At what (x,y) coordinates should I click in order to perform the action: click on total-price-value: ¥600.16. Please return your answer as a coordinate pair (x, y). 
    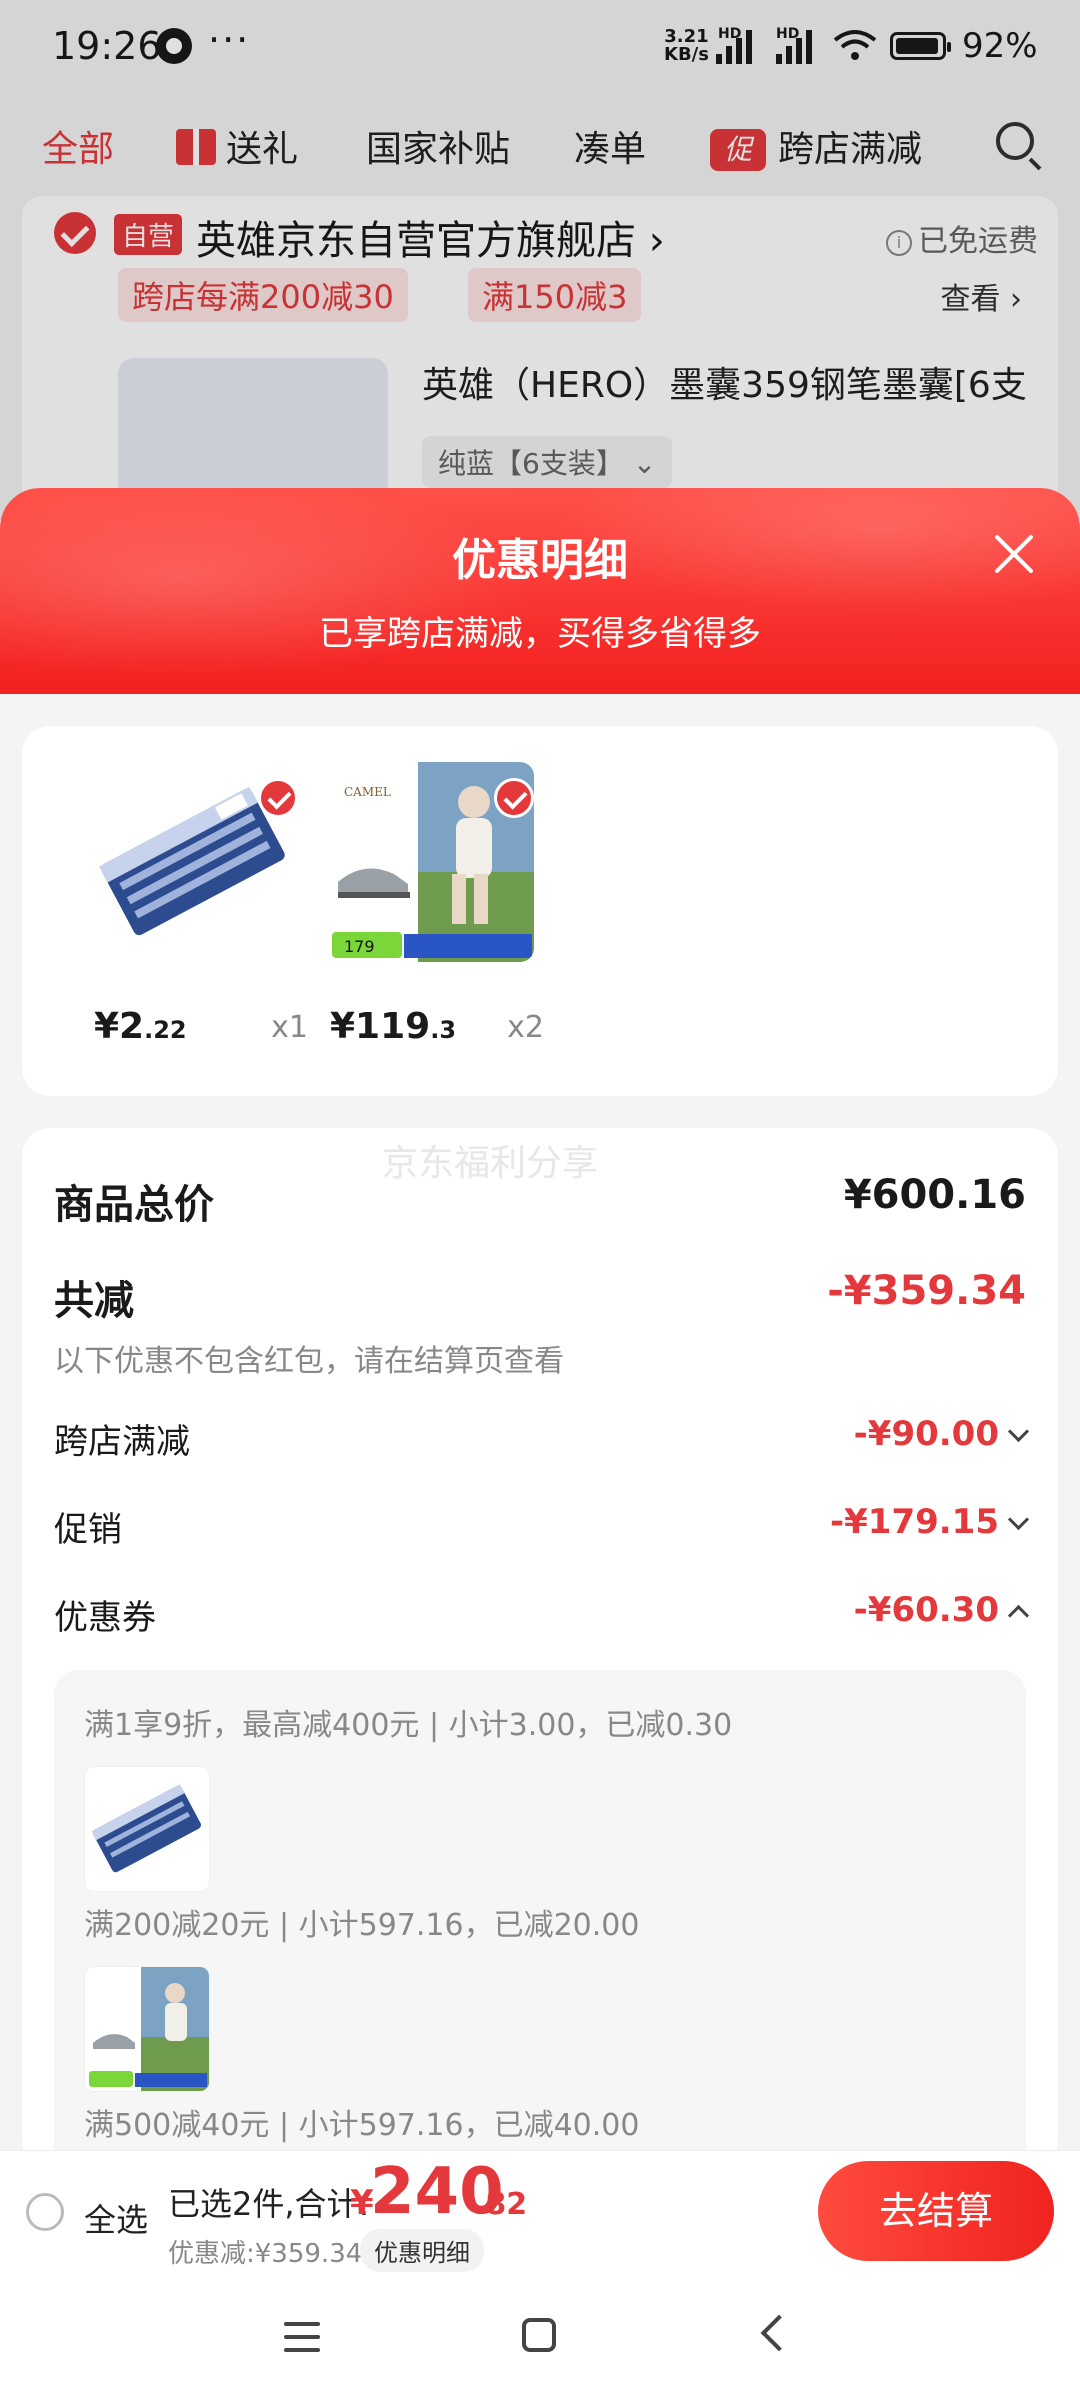
    Looking at the image, I should click on (934, 1195).